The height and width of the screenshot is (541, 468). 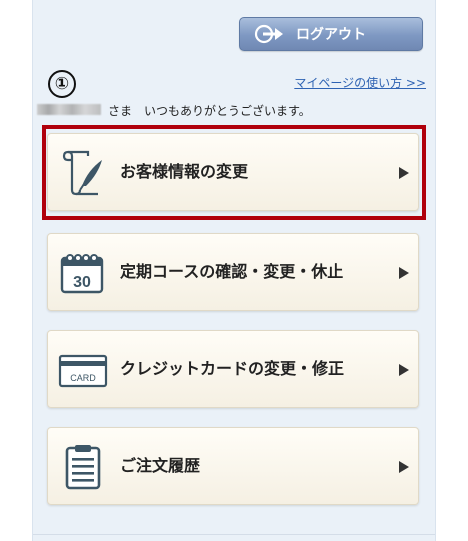 What do you see at coordinates (83, 467) in the screenshot?
I see `clipboard-icon` at bounding box center [83, 467].